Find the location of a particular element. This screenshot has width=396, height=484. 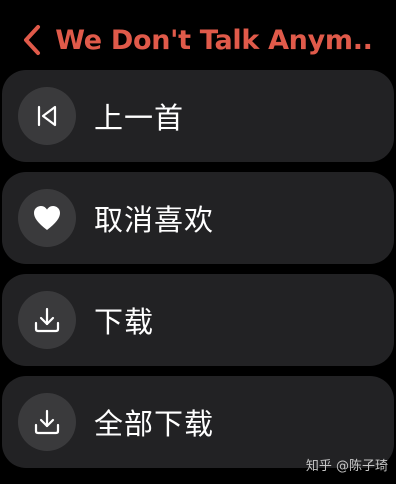

chevron-left-icon is located at coordinates (33, 40).